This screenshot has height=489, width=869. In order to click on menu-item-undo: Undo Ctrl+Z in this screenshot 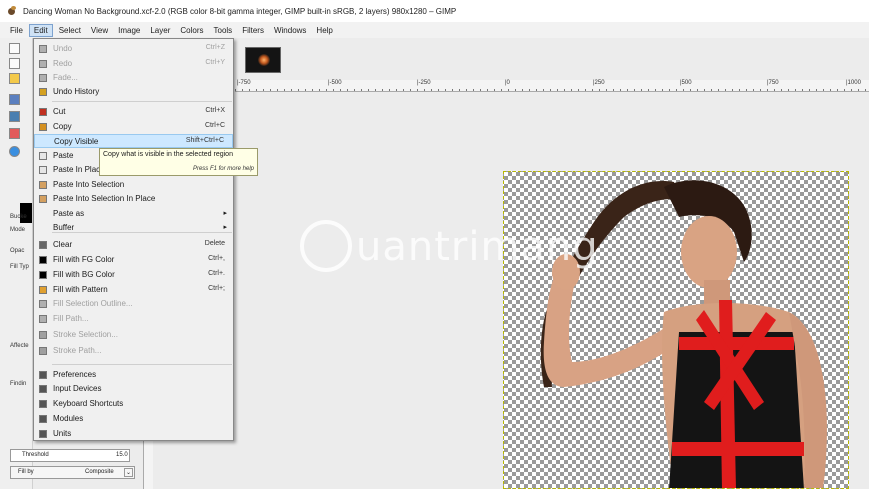, I will do `click(133, 49)`.